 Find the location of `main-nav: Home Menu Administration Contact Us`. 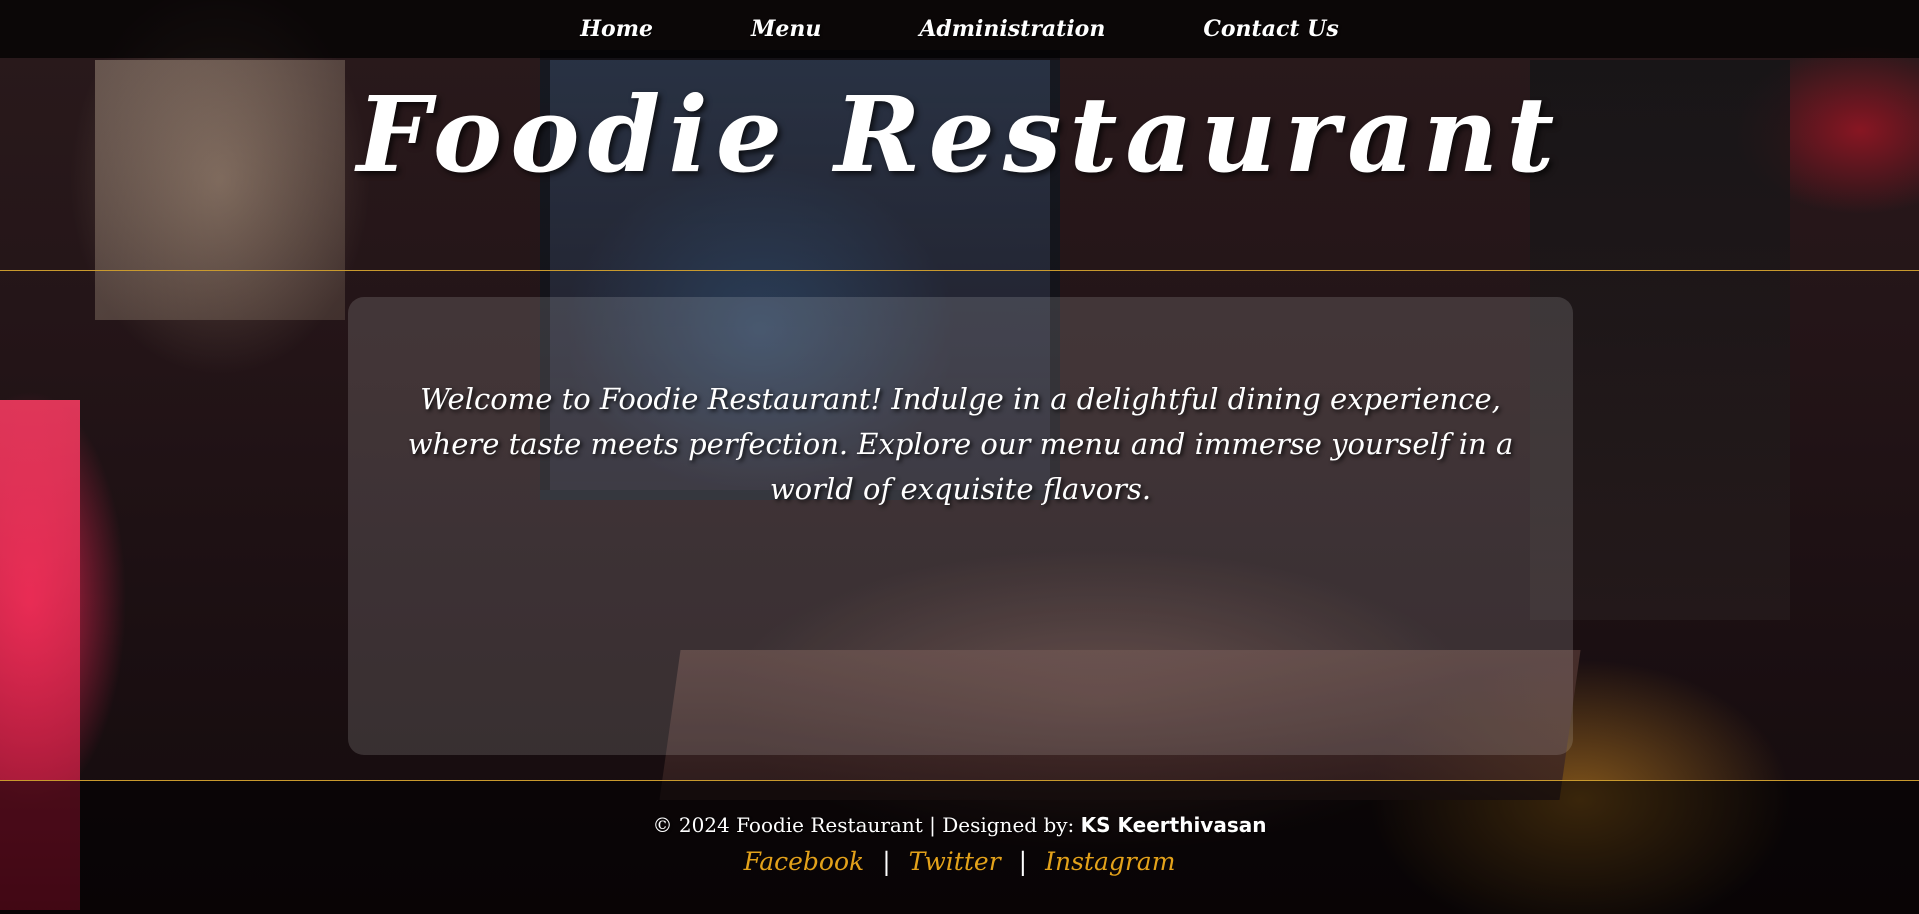

main-nav: Home Menu Administration Contact Us is located at coordinates (959, 29).